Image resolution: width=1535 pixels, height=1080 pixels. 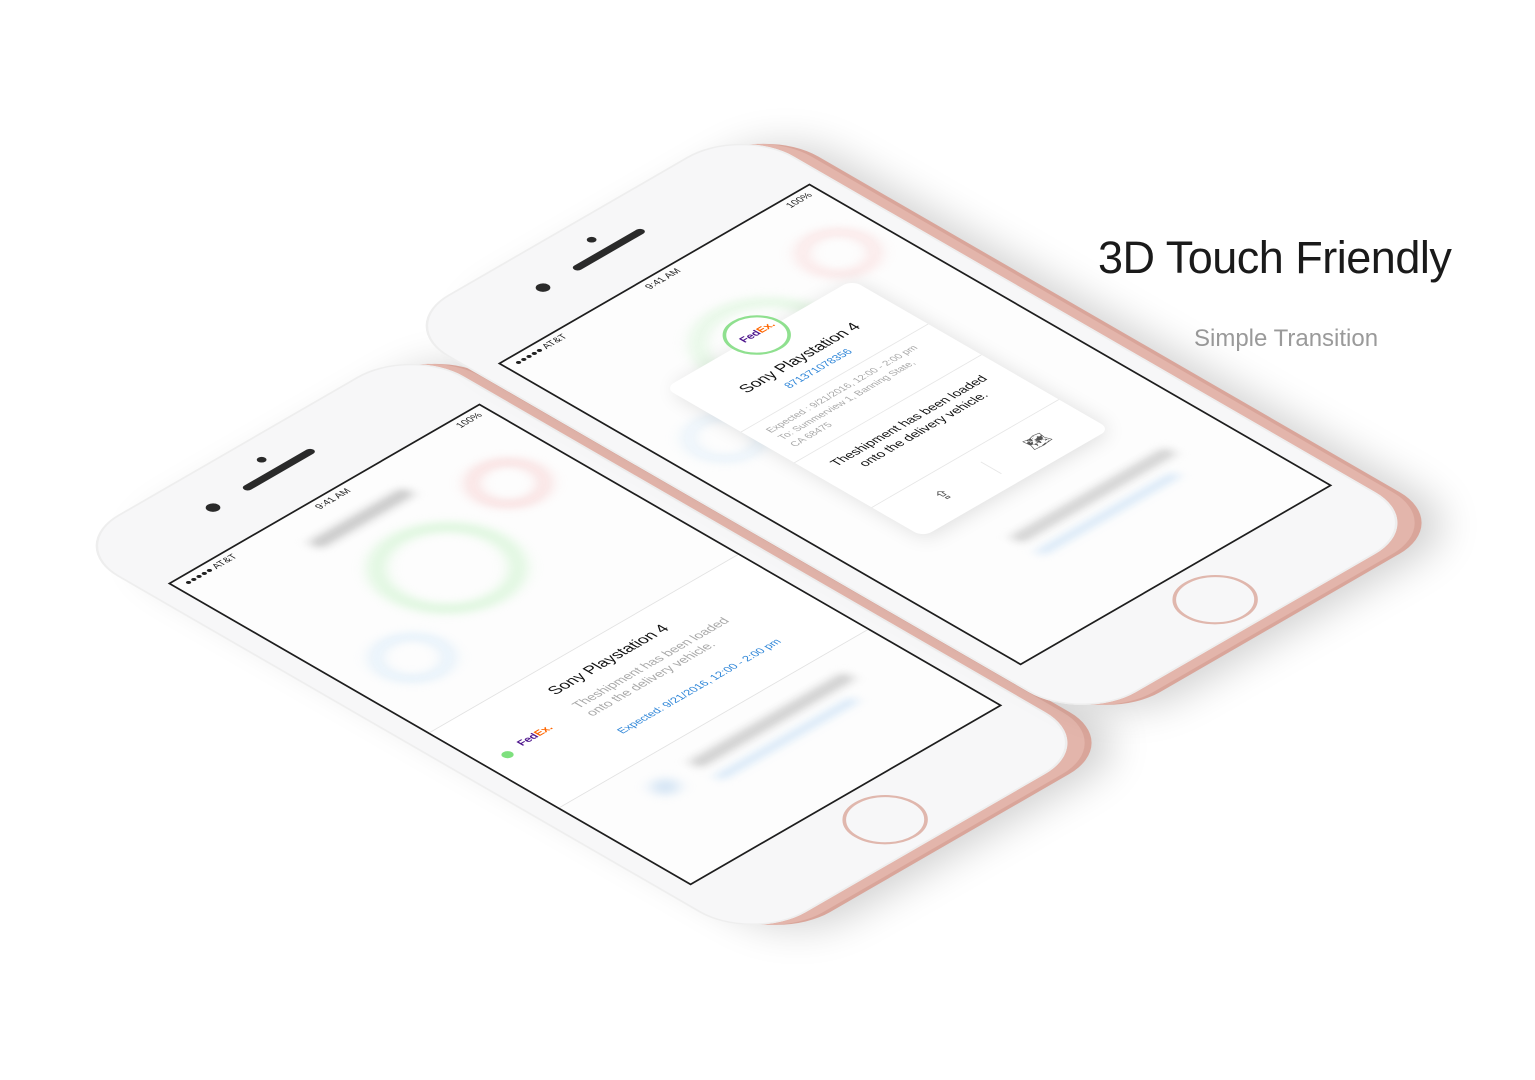 I want to click on map-button: 🗺, so click(x=1037, y=441).